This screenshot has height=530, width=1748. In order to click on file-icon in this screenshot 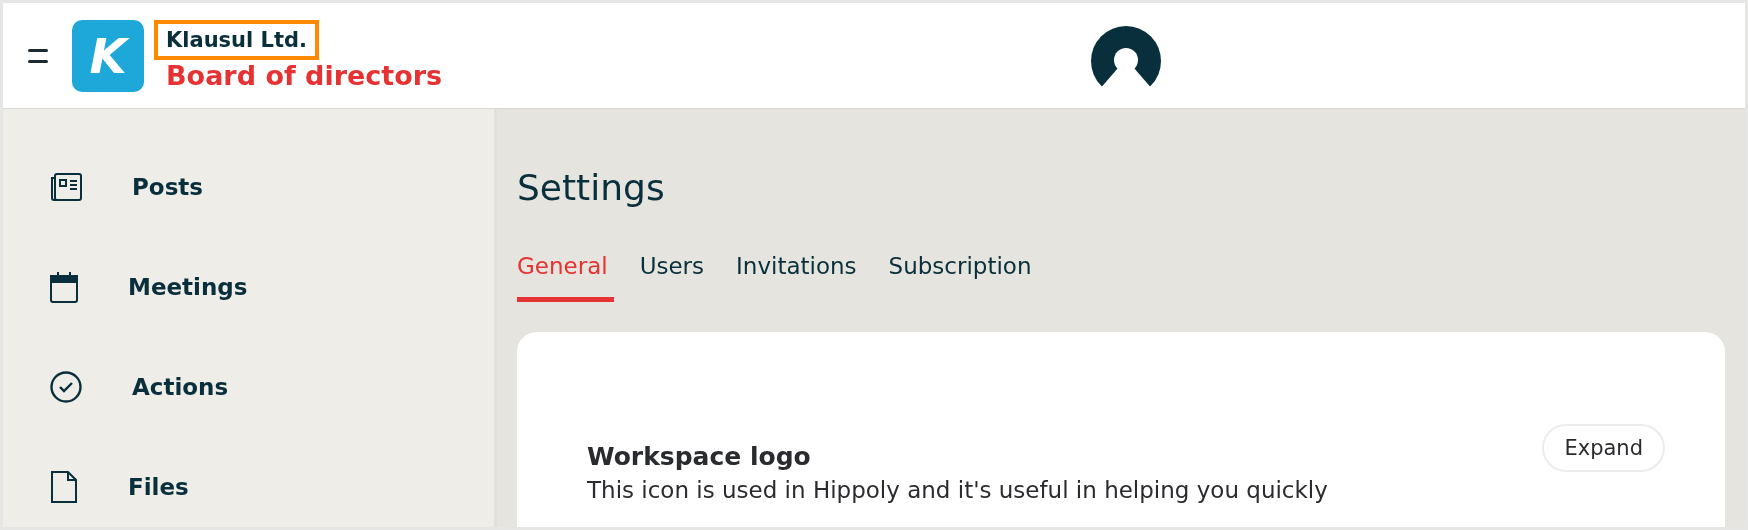, I will do `click(64, 487)`.